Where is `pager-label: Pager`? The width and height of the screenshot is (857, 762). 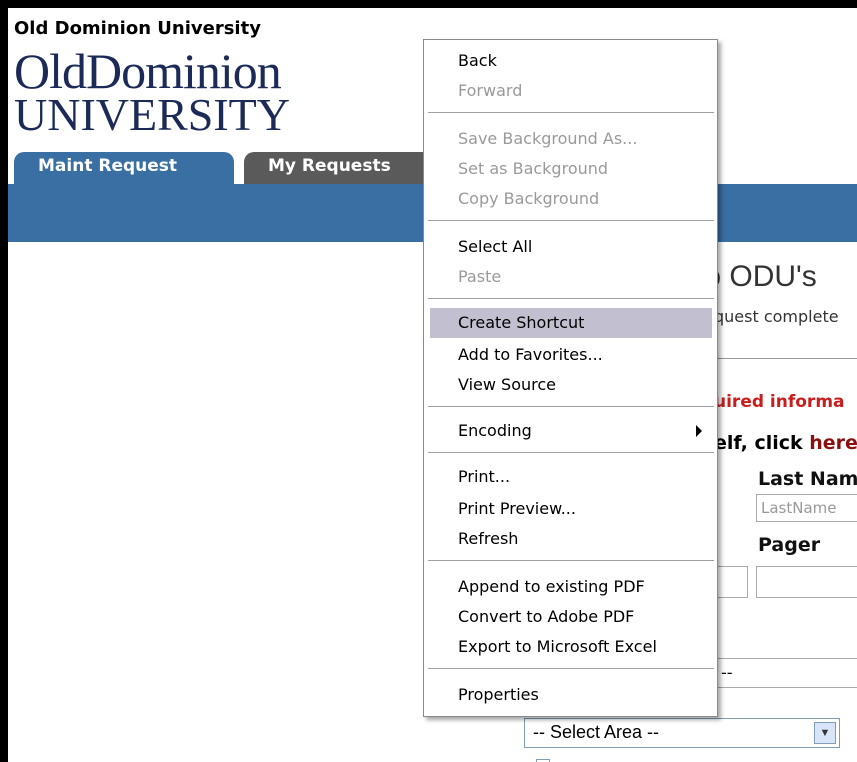
pager-label: Pager is located at coordinates (789, 545).